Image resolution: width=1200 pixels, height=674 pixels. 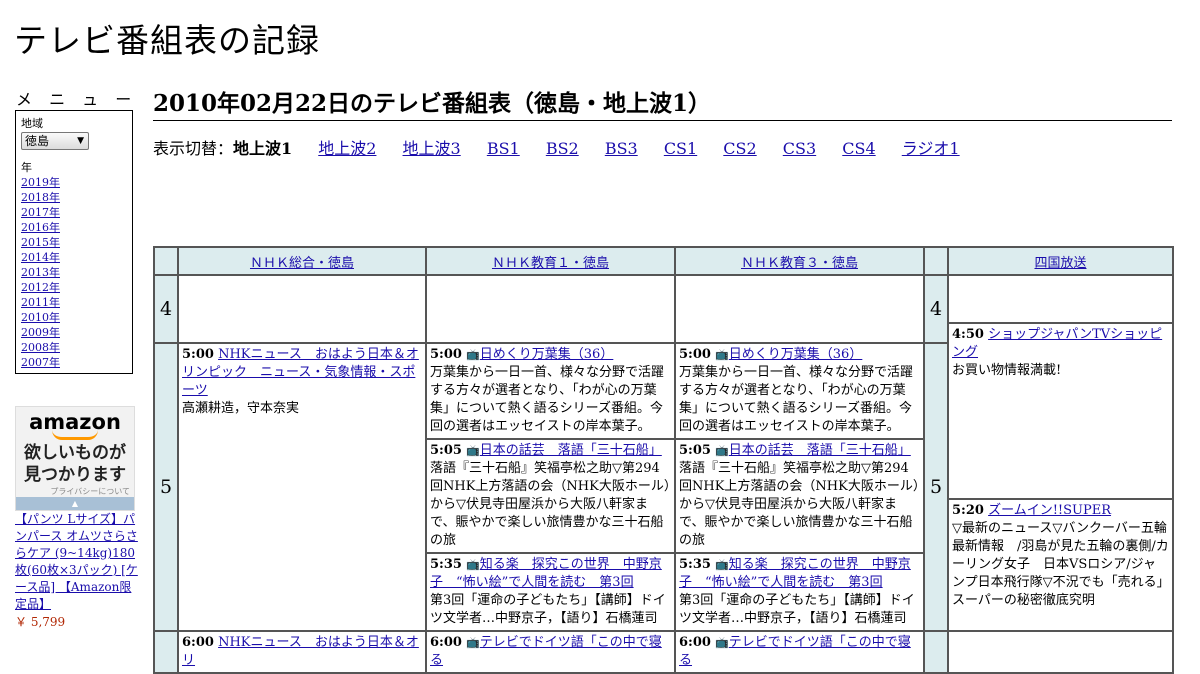 I want to click on program-title-link: NHKニュース おはよう日本＆オリ, so click(x=300, y=651).